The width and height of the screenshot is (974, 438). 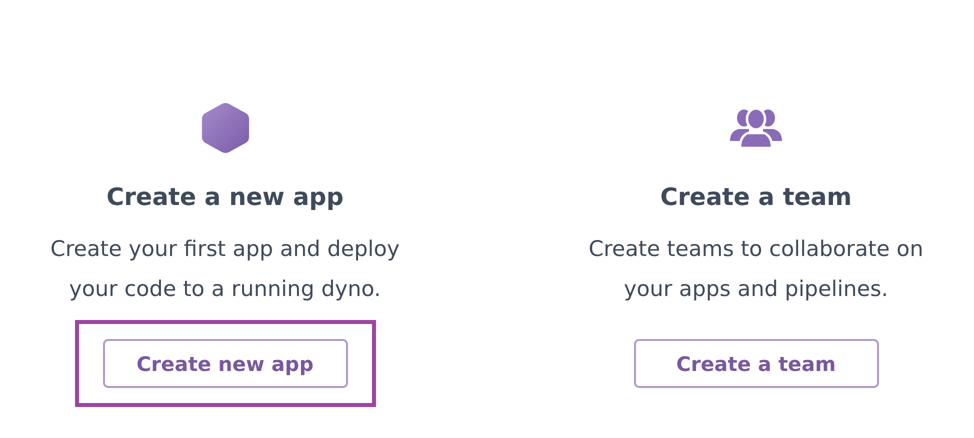 I want to click on team-icon, so click(x=756, y=128).